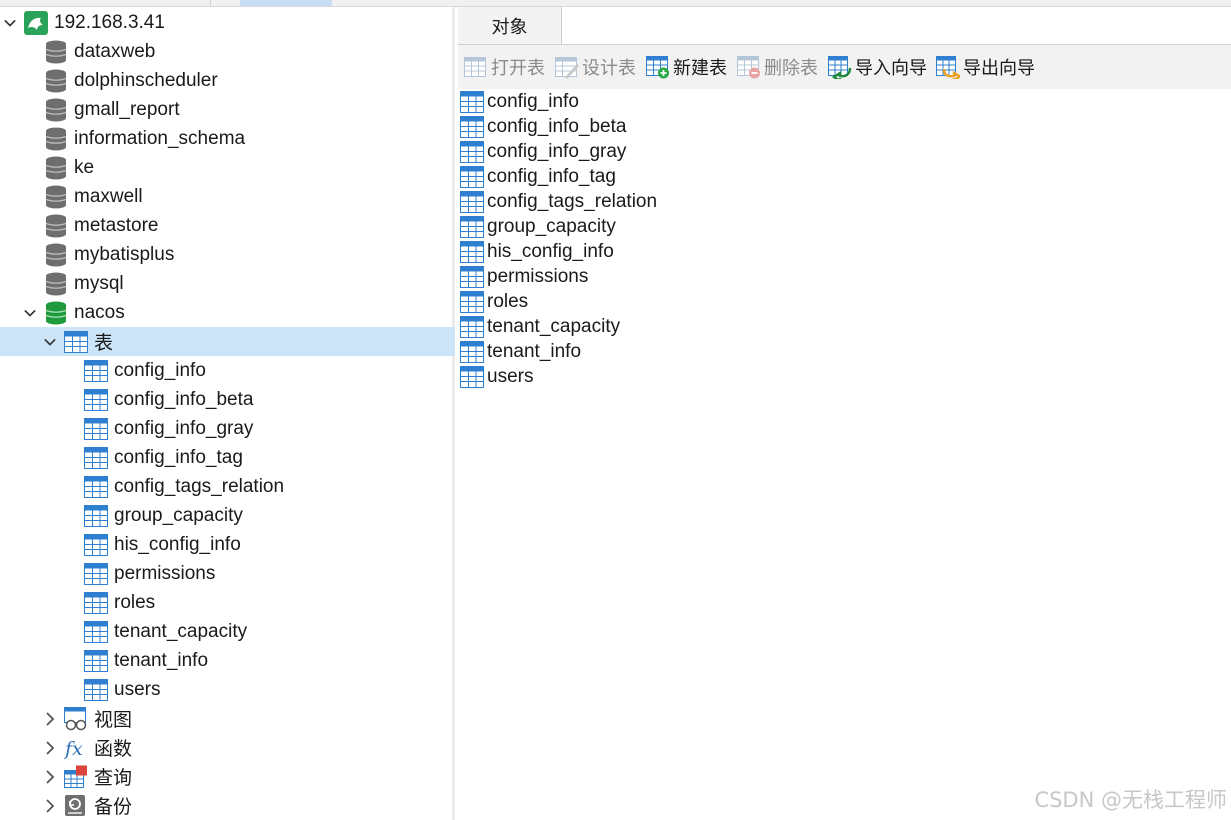 This screenshot has width=1231, height=820. What do you see at coordinates (184, 428) in the screenshot?
I see `table-name: config_info_gray` at bounding box center [184, 428].